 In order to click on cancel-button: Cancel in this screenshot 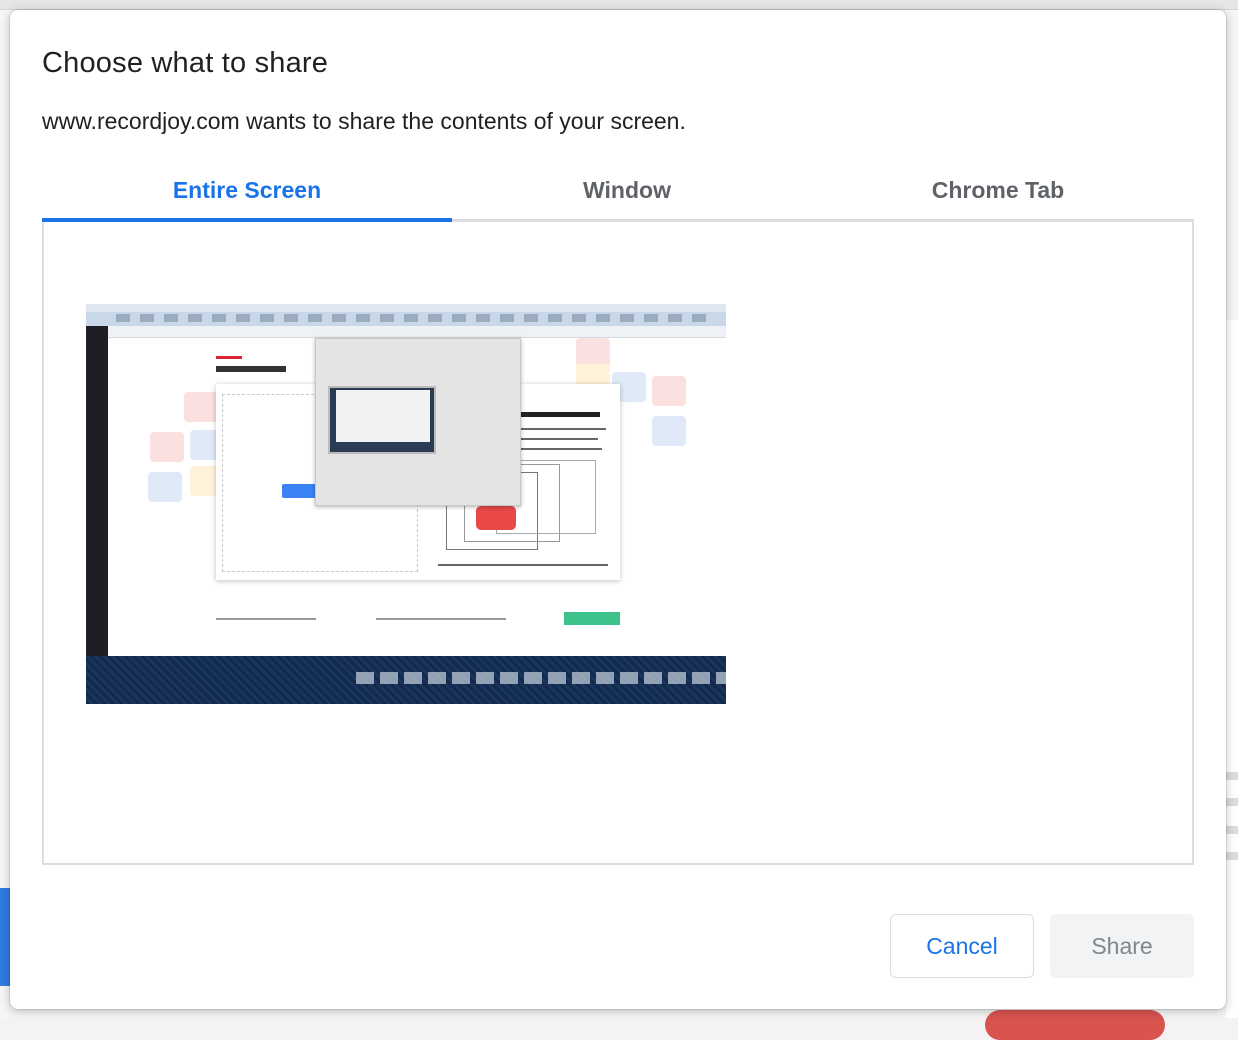, I will do `click(962, 946)`.